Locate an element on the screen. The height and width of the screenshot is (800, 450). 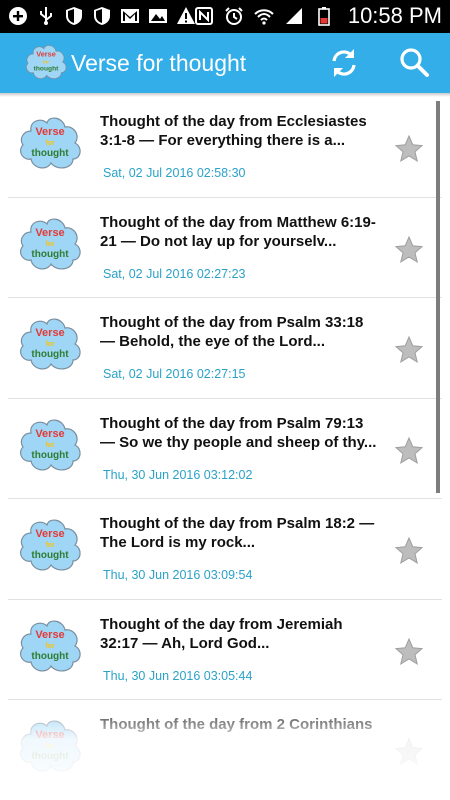
logo-for-text: for is located at coordinates (46, 61).